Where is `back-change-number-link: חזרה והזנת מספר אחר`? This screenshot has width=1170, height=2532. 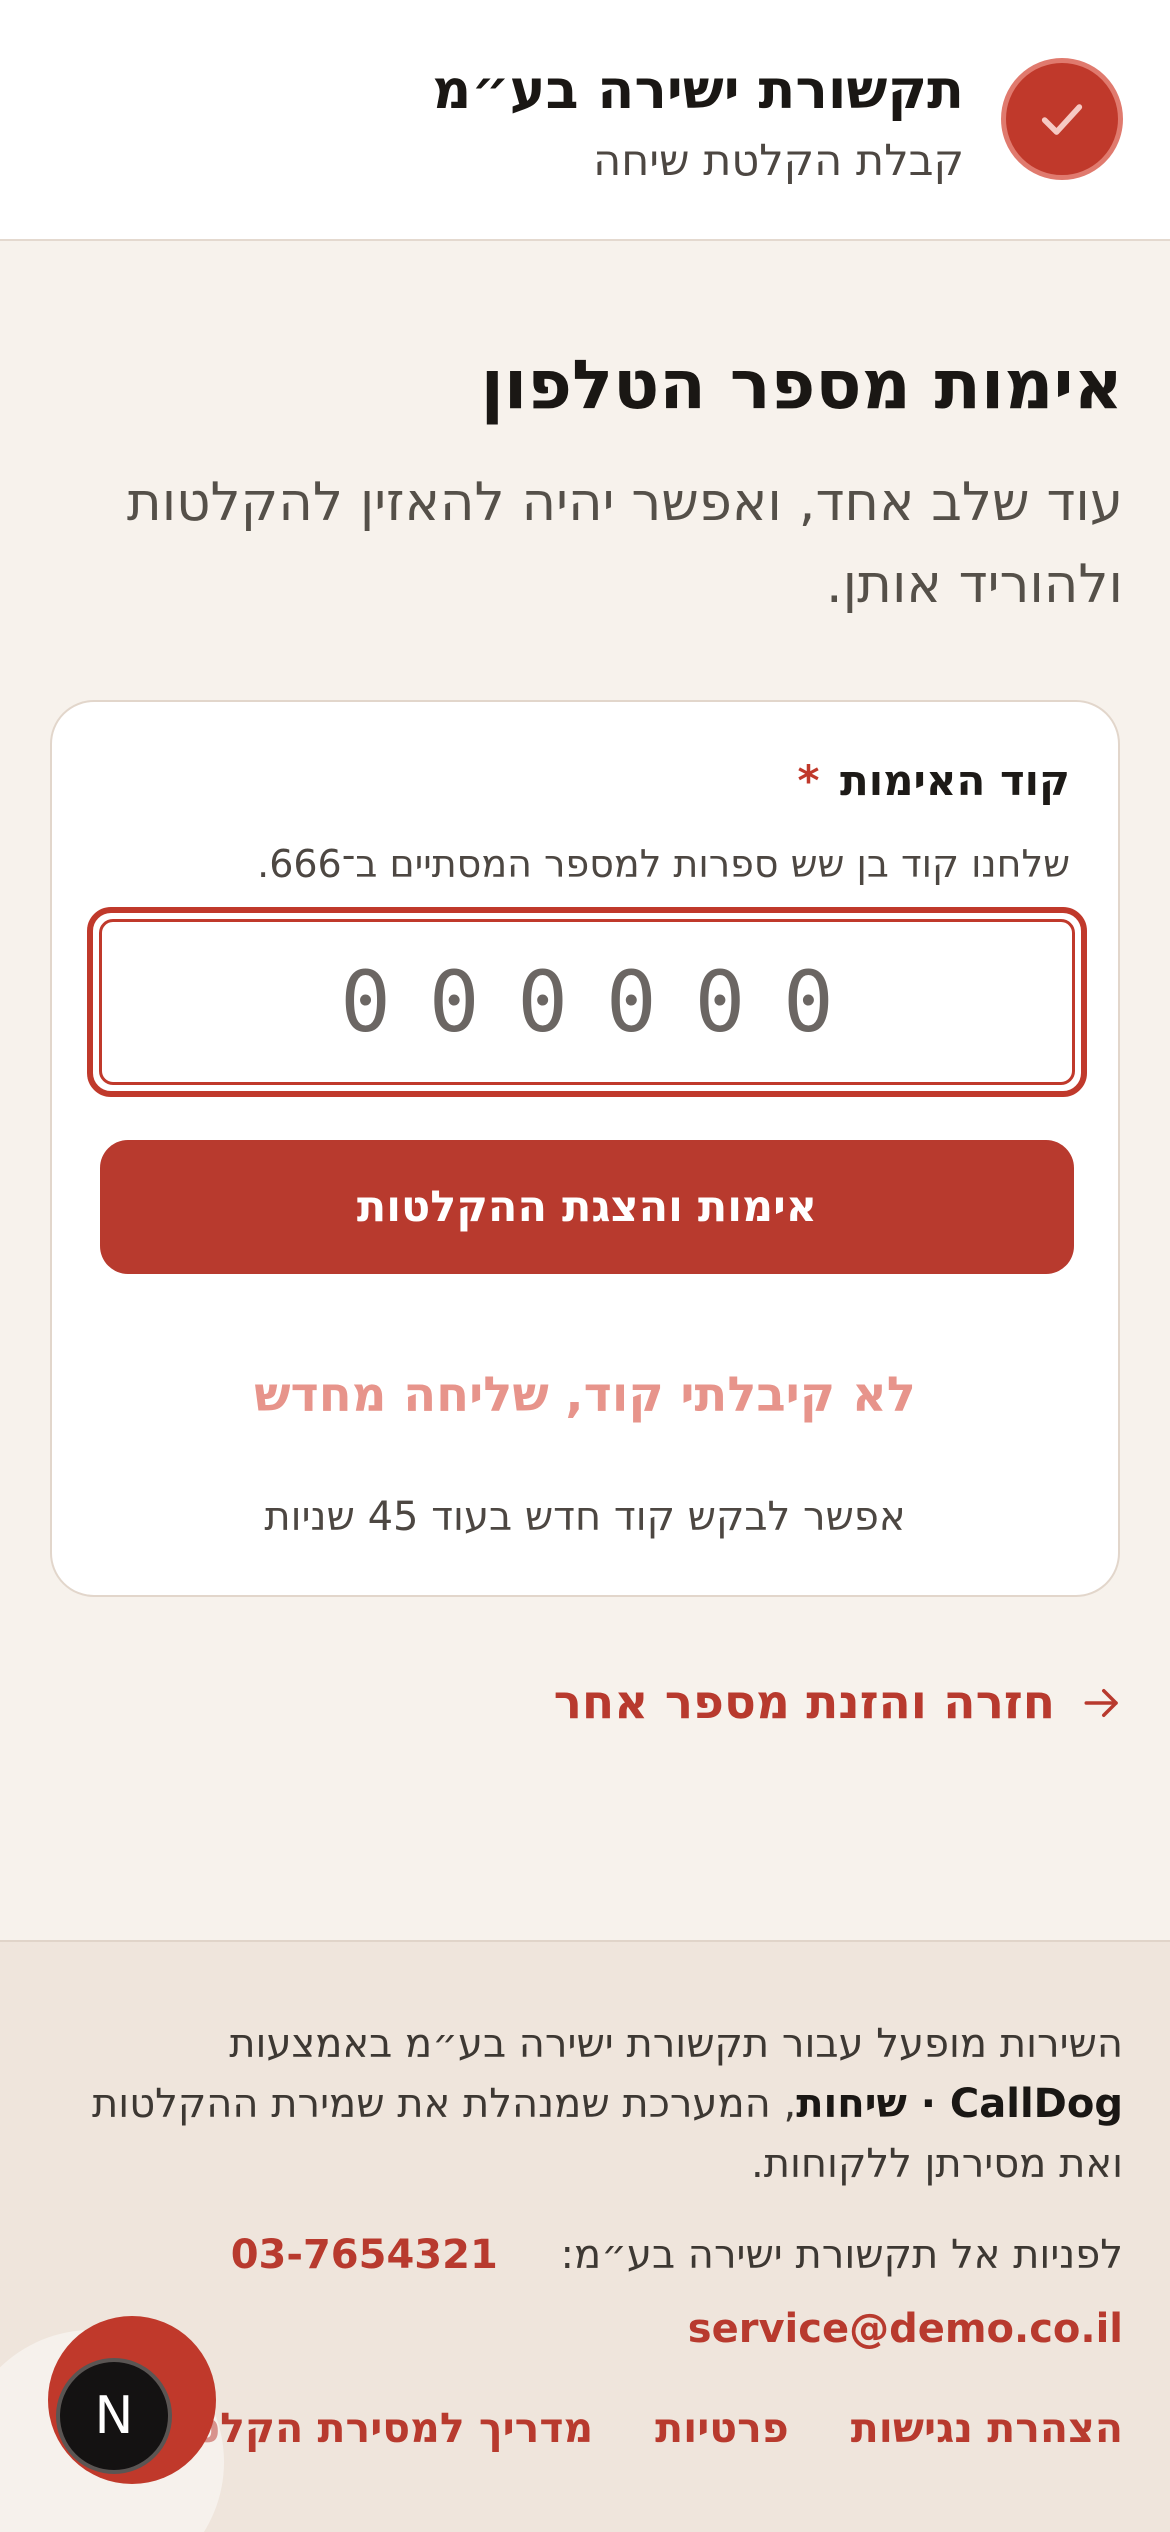 back-change-number-link: חזרה והזנת מספר אחר is located at coordinates (838, 1702).